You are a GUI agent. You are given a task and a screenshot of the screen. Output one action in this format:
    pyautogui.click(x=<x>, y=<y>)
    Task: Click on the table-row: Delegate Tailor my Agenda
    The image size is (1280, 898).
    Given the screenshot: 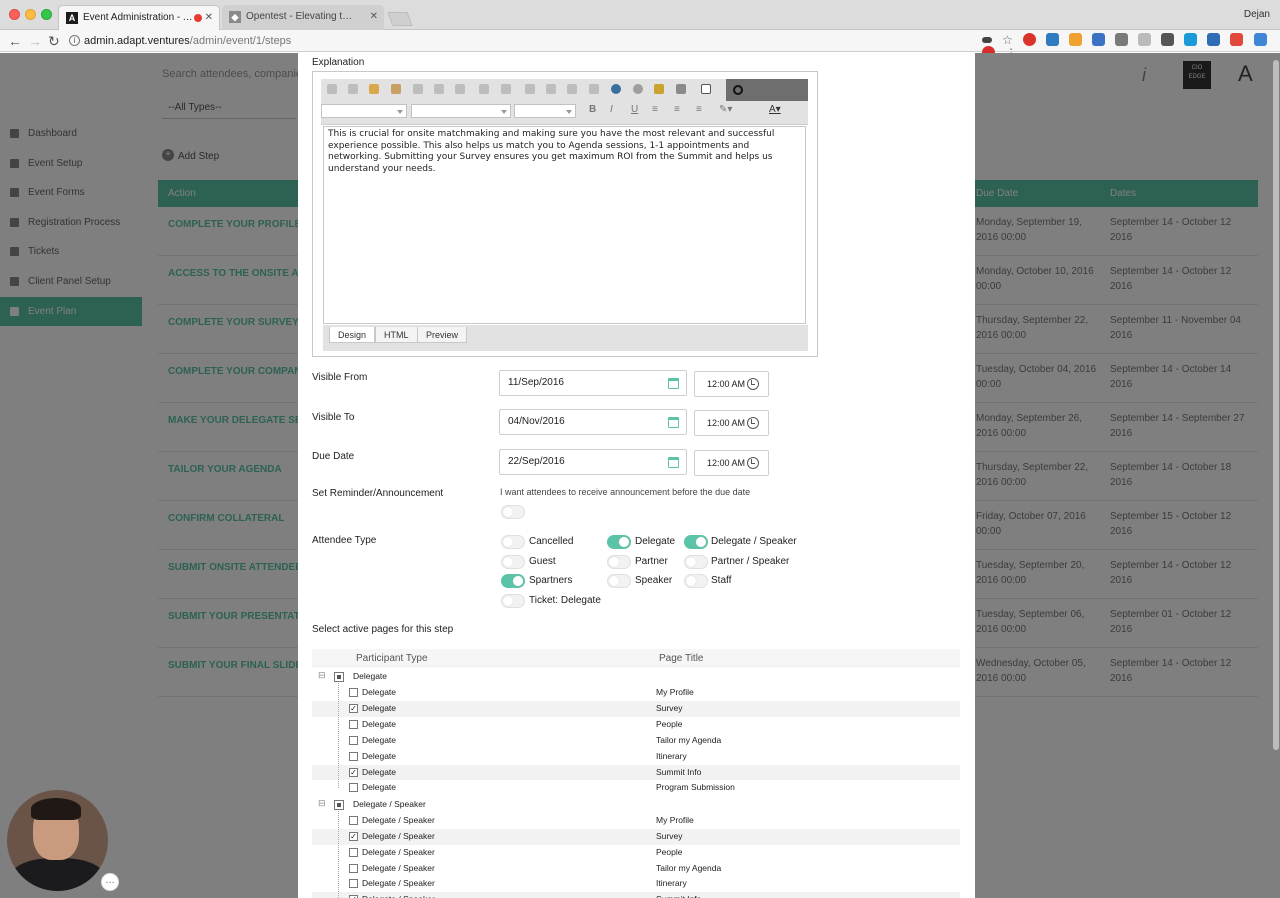 What is the action you would take?
    pyautogui.click(x=636, y=741)
    